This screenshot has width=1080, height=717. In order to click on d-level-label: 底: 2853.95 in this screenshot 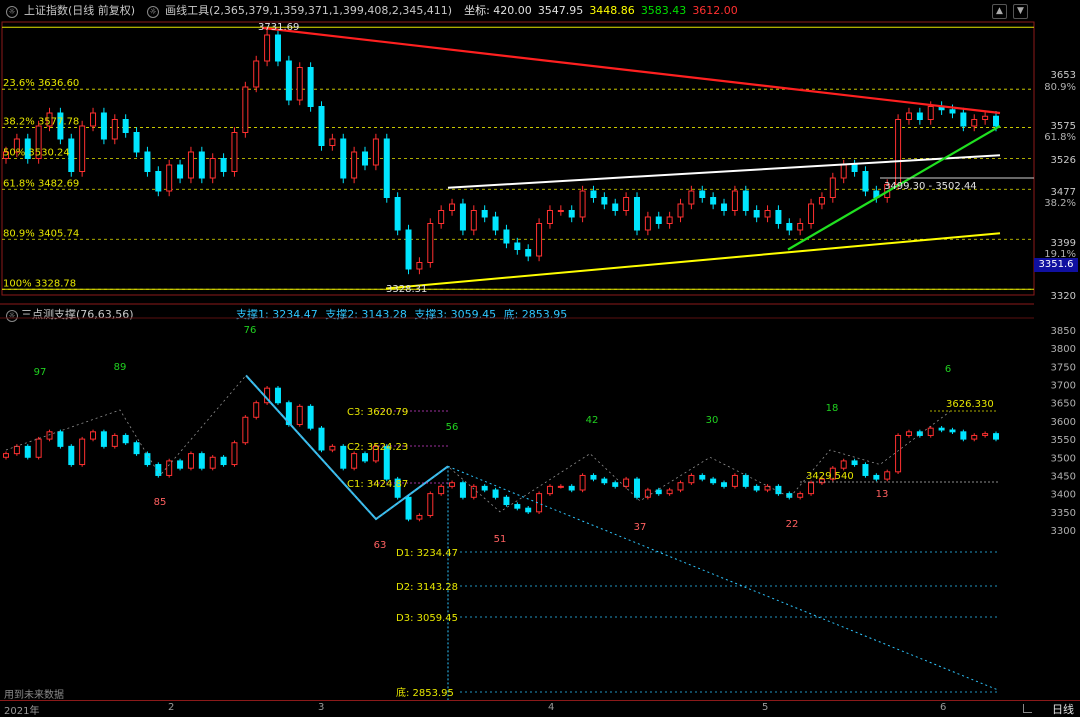, I will do `click(425, 692)`.